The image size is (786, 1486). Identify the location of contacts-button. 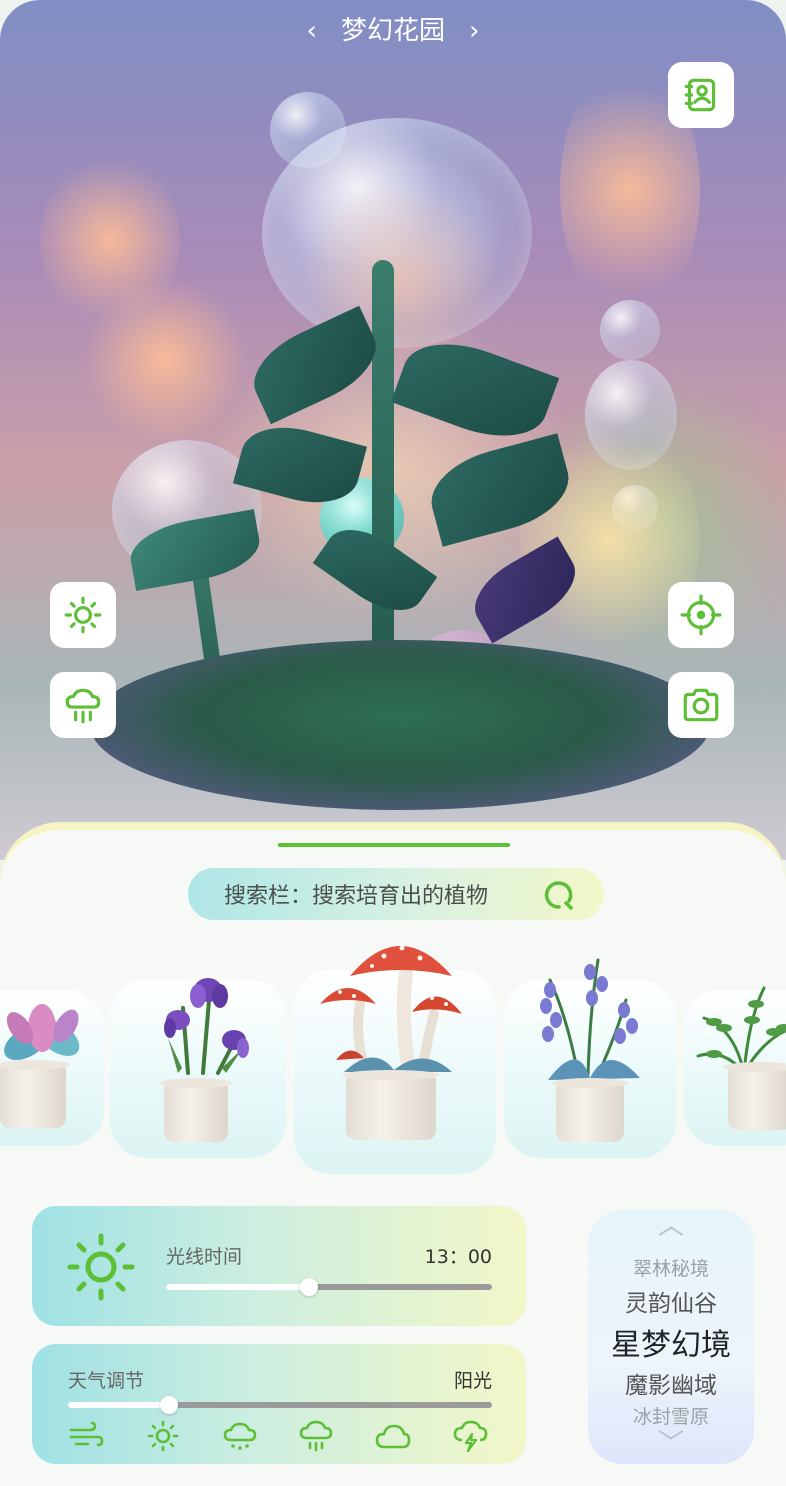
(701, 95).